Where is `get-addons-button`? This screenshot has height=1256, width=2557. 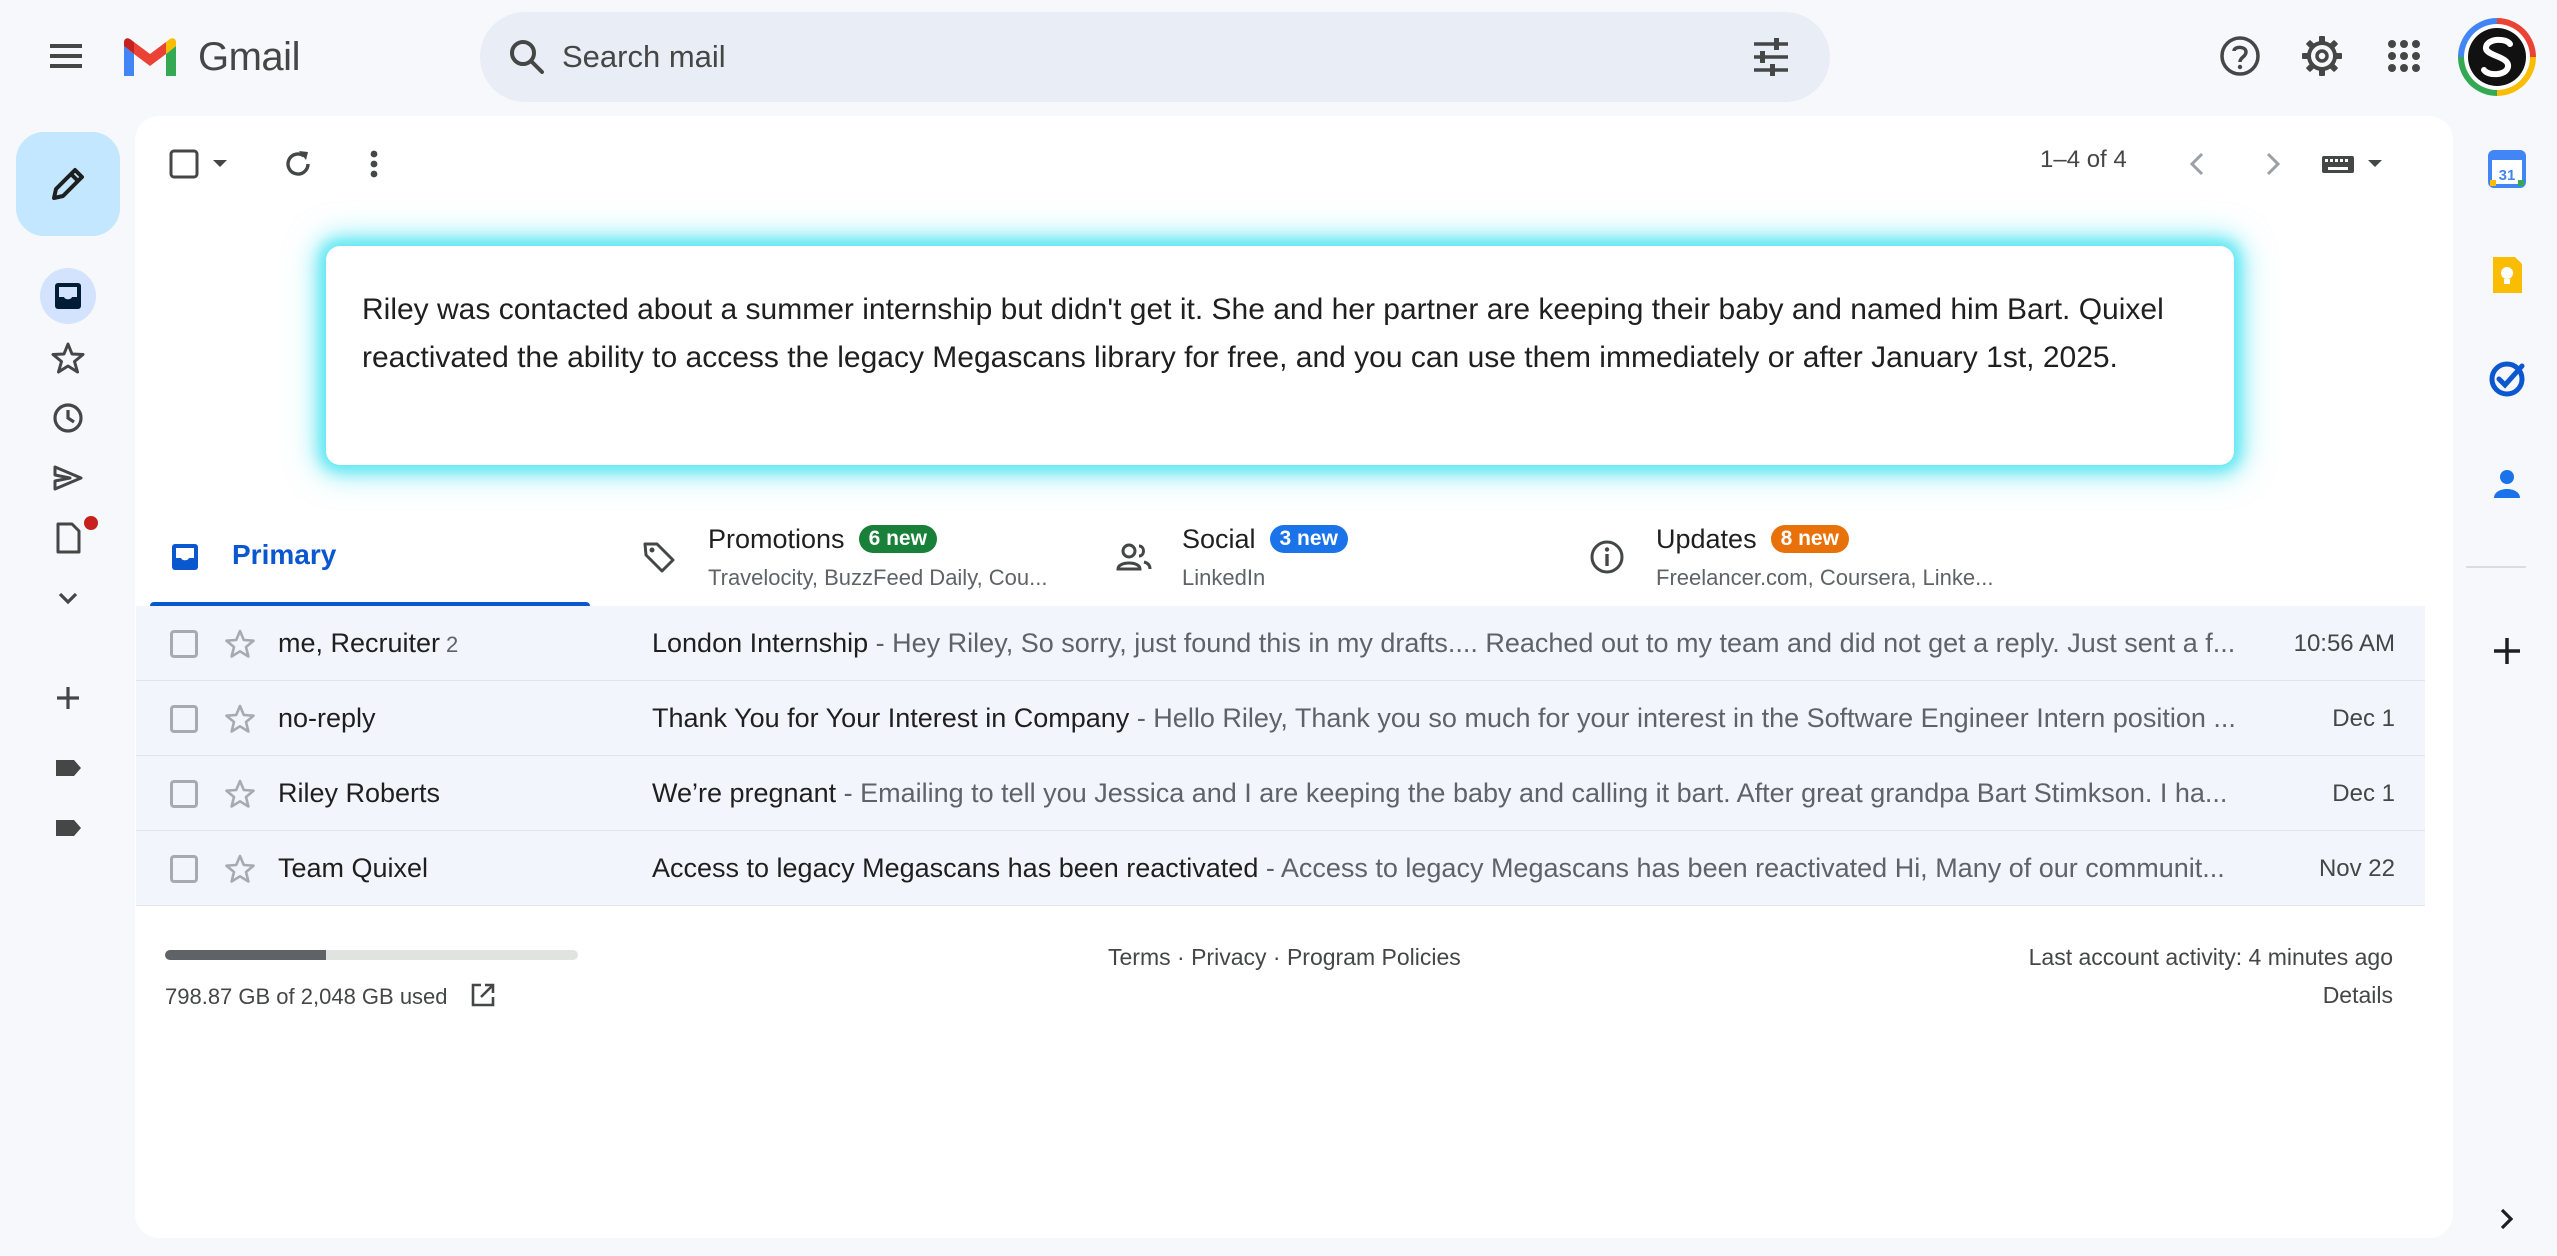
get-addons-button is located at coordinates (2507, 651).